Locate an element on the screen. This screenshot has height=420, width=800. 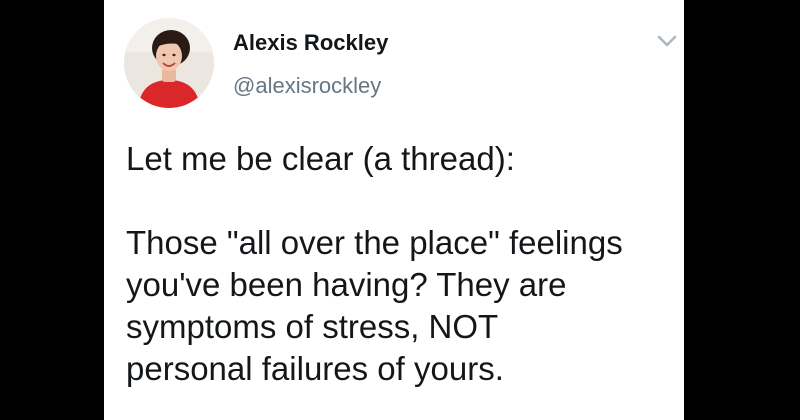
chevron-down-icon is located at coordinates (667, 41).